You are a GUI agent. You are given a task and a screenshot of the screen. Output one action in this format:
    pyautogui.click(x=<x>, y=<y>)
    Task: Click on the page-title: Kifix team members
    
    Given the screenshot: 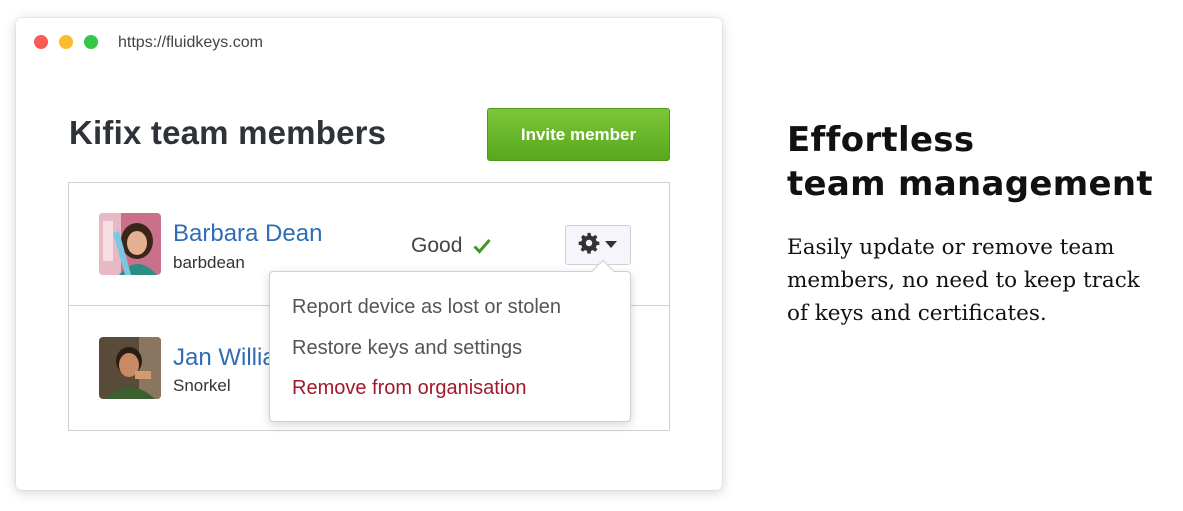 What is the action you would take?
    pyautogui.click(x=228, y=132)
    